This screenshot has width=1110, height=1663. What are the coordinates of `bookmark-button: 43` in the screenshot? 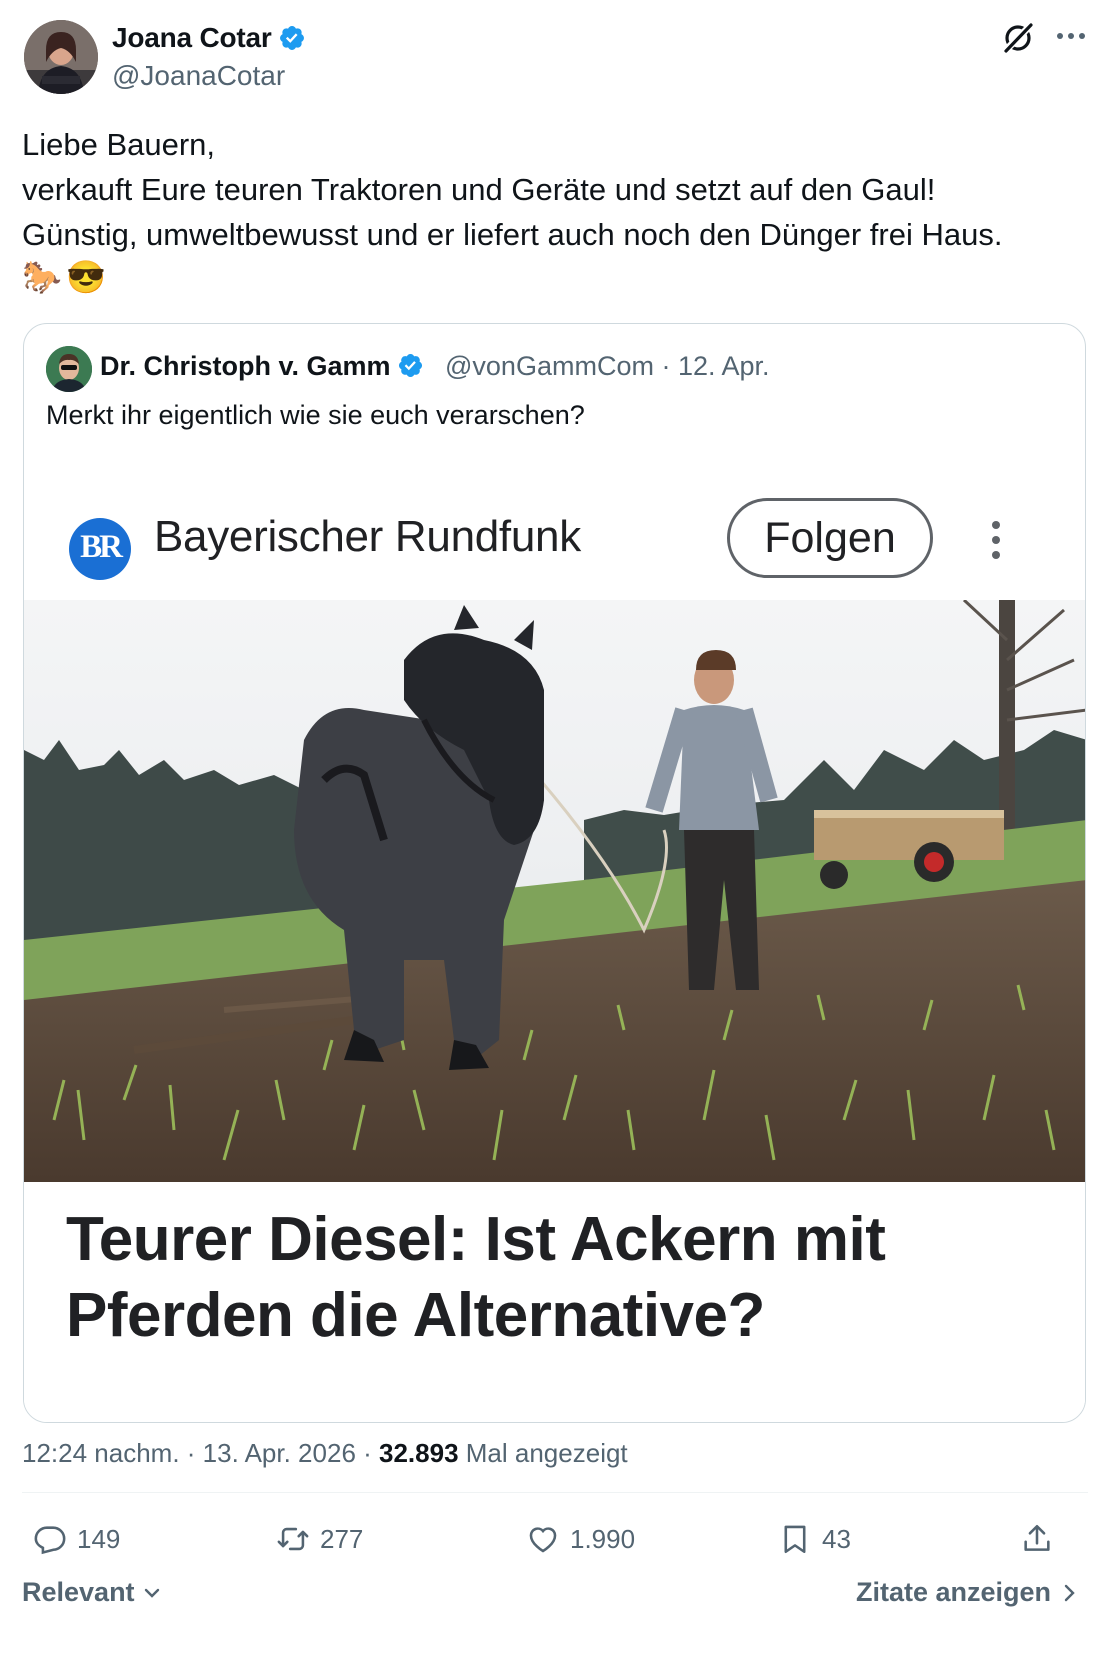 It's located at (814, 1539).